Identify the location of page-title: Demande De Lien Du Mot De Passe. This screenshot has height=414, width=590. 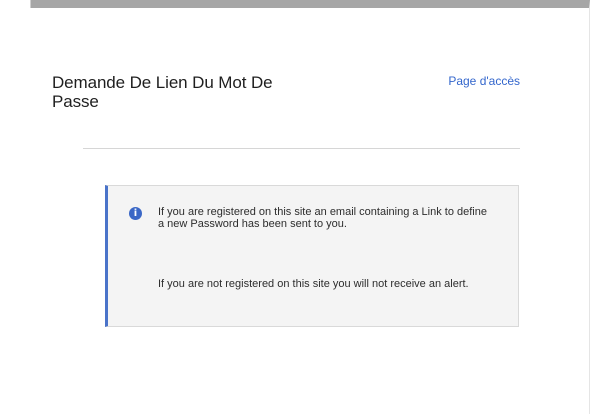
(162, 92).